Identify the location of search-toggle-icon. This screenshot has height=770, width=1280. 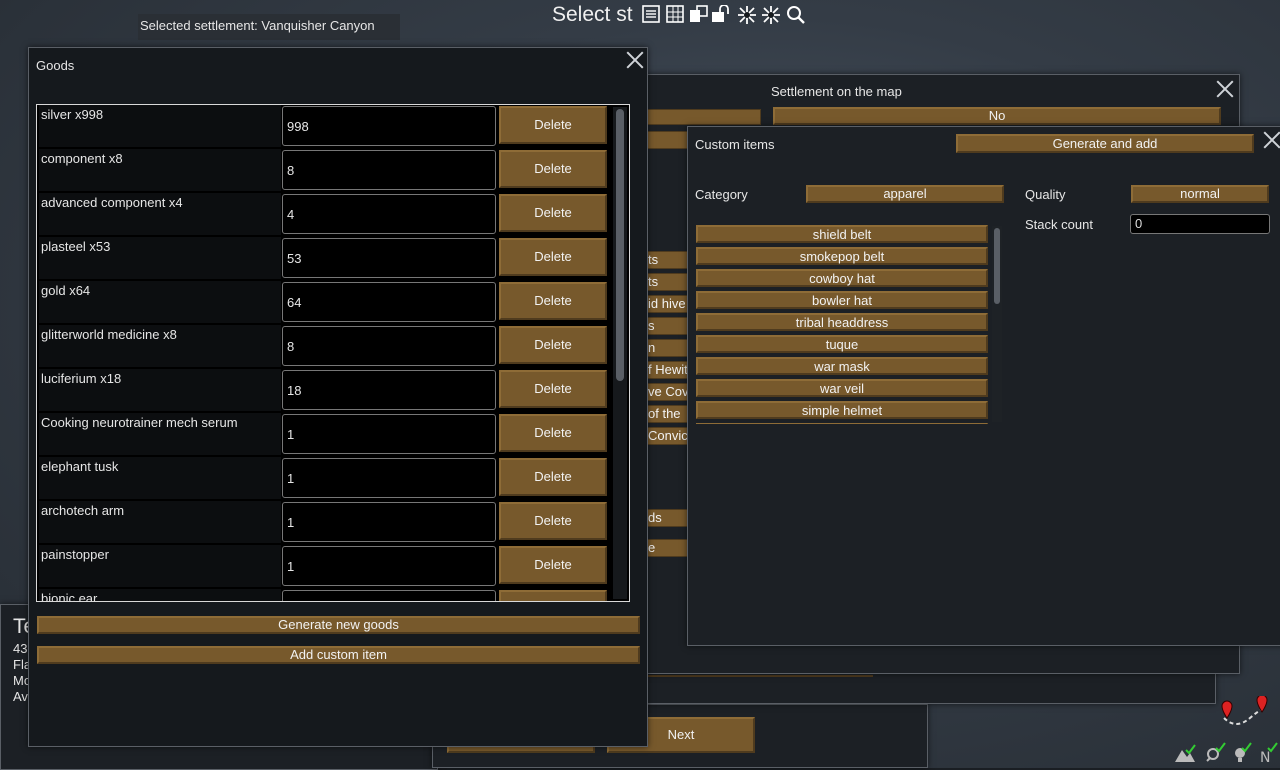
(1215, 754).